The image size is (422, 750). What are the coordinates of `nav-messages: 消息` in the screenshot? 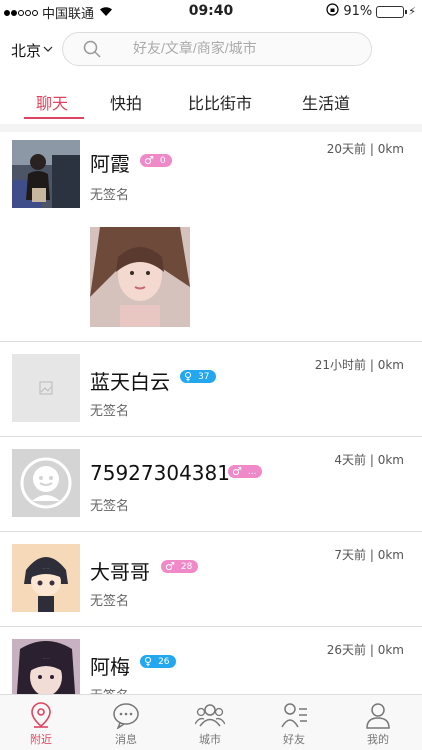 It's located at (126, 724).